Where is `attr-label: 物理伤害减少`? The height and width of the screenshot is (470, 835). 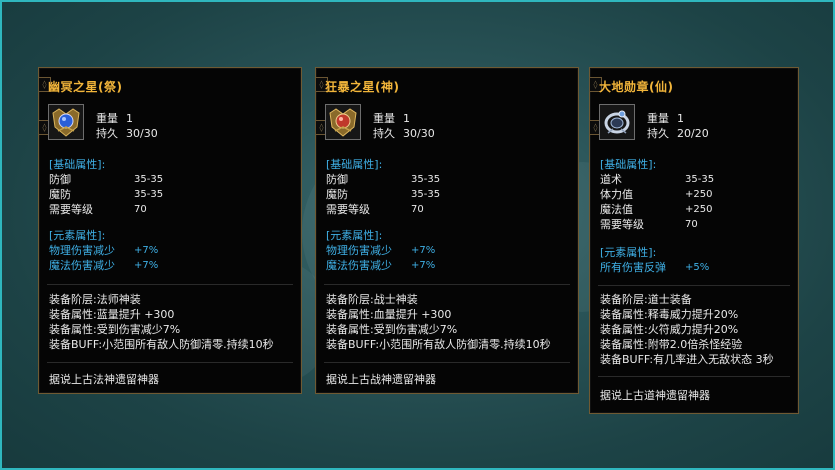 attr-label: 物理伤害减少 is located at coordinates (359, 250).